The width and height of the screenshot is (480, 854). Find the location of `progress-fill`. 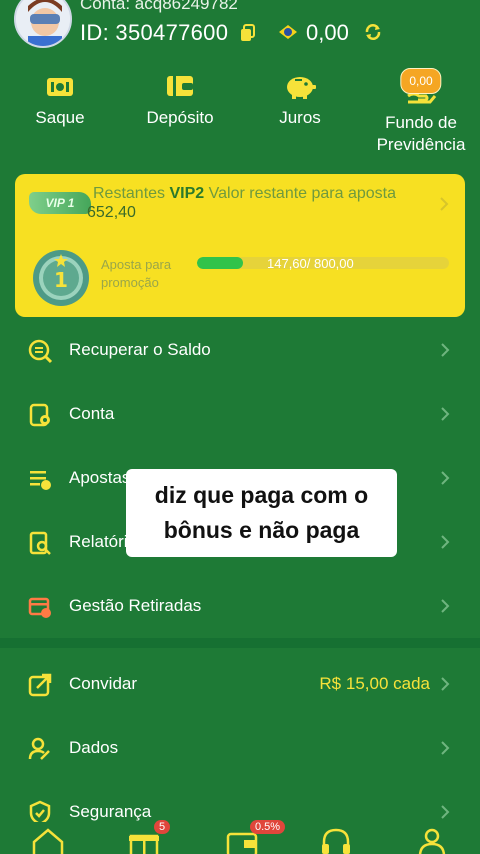

progress-fill is located at coordinates (220, 263).